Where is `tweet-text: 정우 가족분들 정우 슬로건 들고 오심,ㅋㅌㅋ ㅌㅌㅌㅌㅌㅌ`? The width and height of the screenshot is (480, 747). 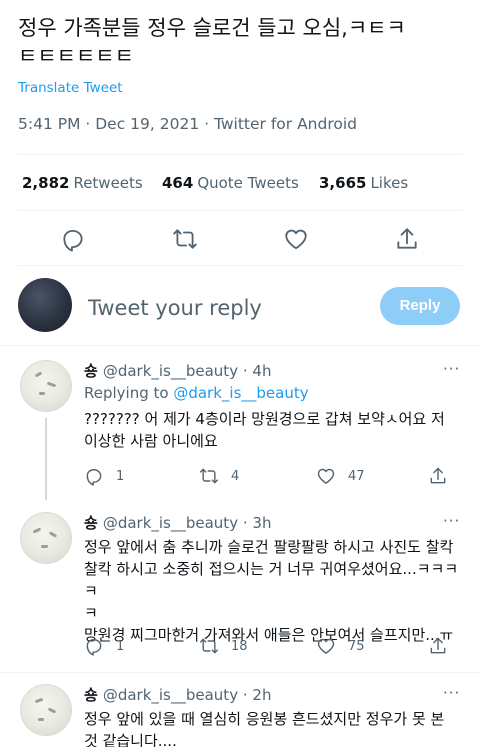 tweet-text: 정우 가족분들 정우 슬로건 들고 오심,ㅋㅌㅋ ㅌㅌㅌㅌㅌㅌ is located at coordinates (243, 42).